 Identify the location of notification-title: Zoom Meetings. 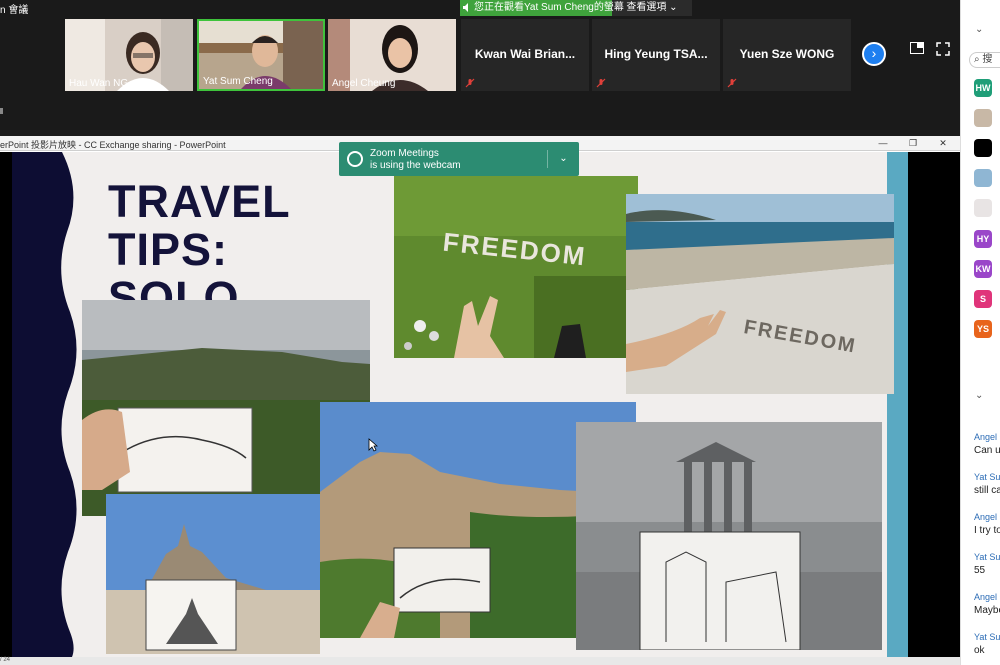
(404, 153).